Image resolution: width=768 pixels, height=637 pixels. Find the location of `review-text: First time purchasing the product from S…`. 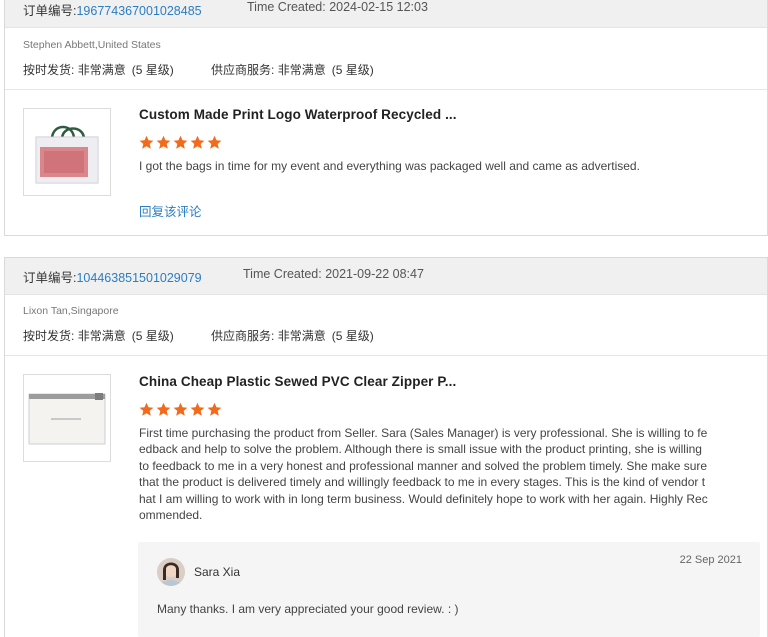

review-text: First time purchasing the product from S… is located at coordinates (434, 474).